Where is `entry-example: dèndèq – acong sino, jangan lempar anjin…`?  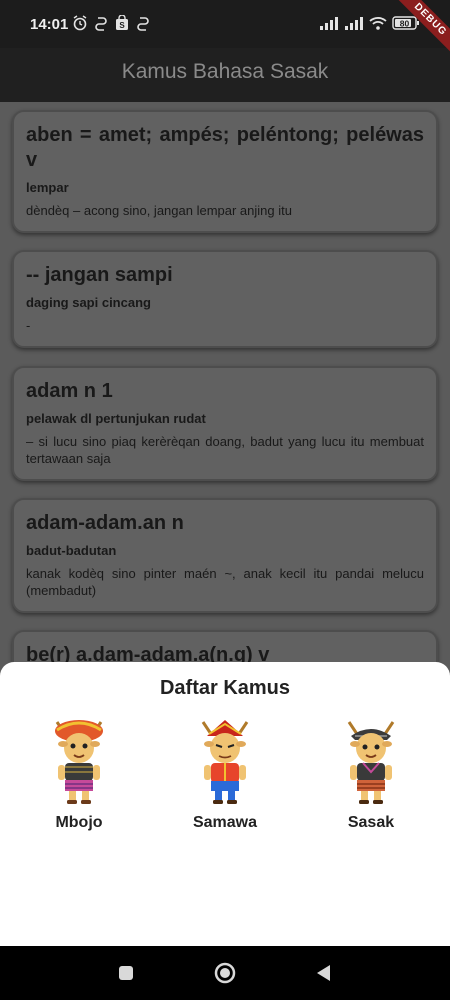
entry-example: dèndèq – acong sino, jangan lempar anjin… is located at coordinates (159, 210).